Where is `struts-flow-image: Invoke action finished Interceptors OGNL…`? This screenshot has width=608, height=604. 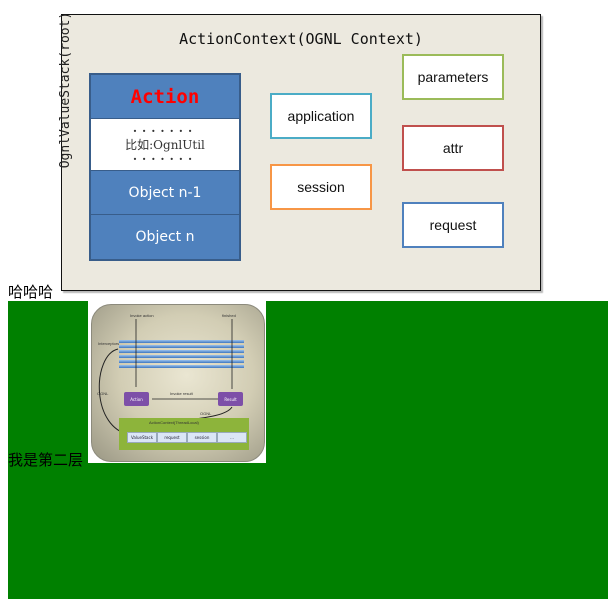
struts-flow-image: Invoke action finished Interceptors OGNL… is located at coordinates (177, 382).